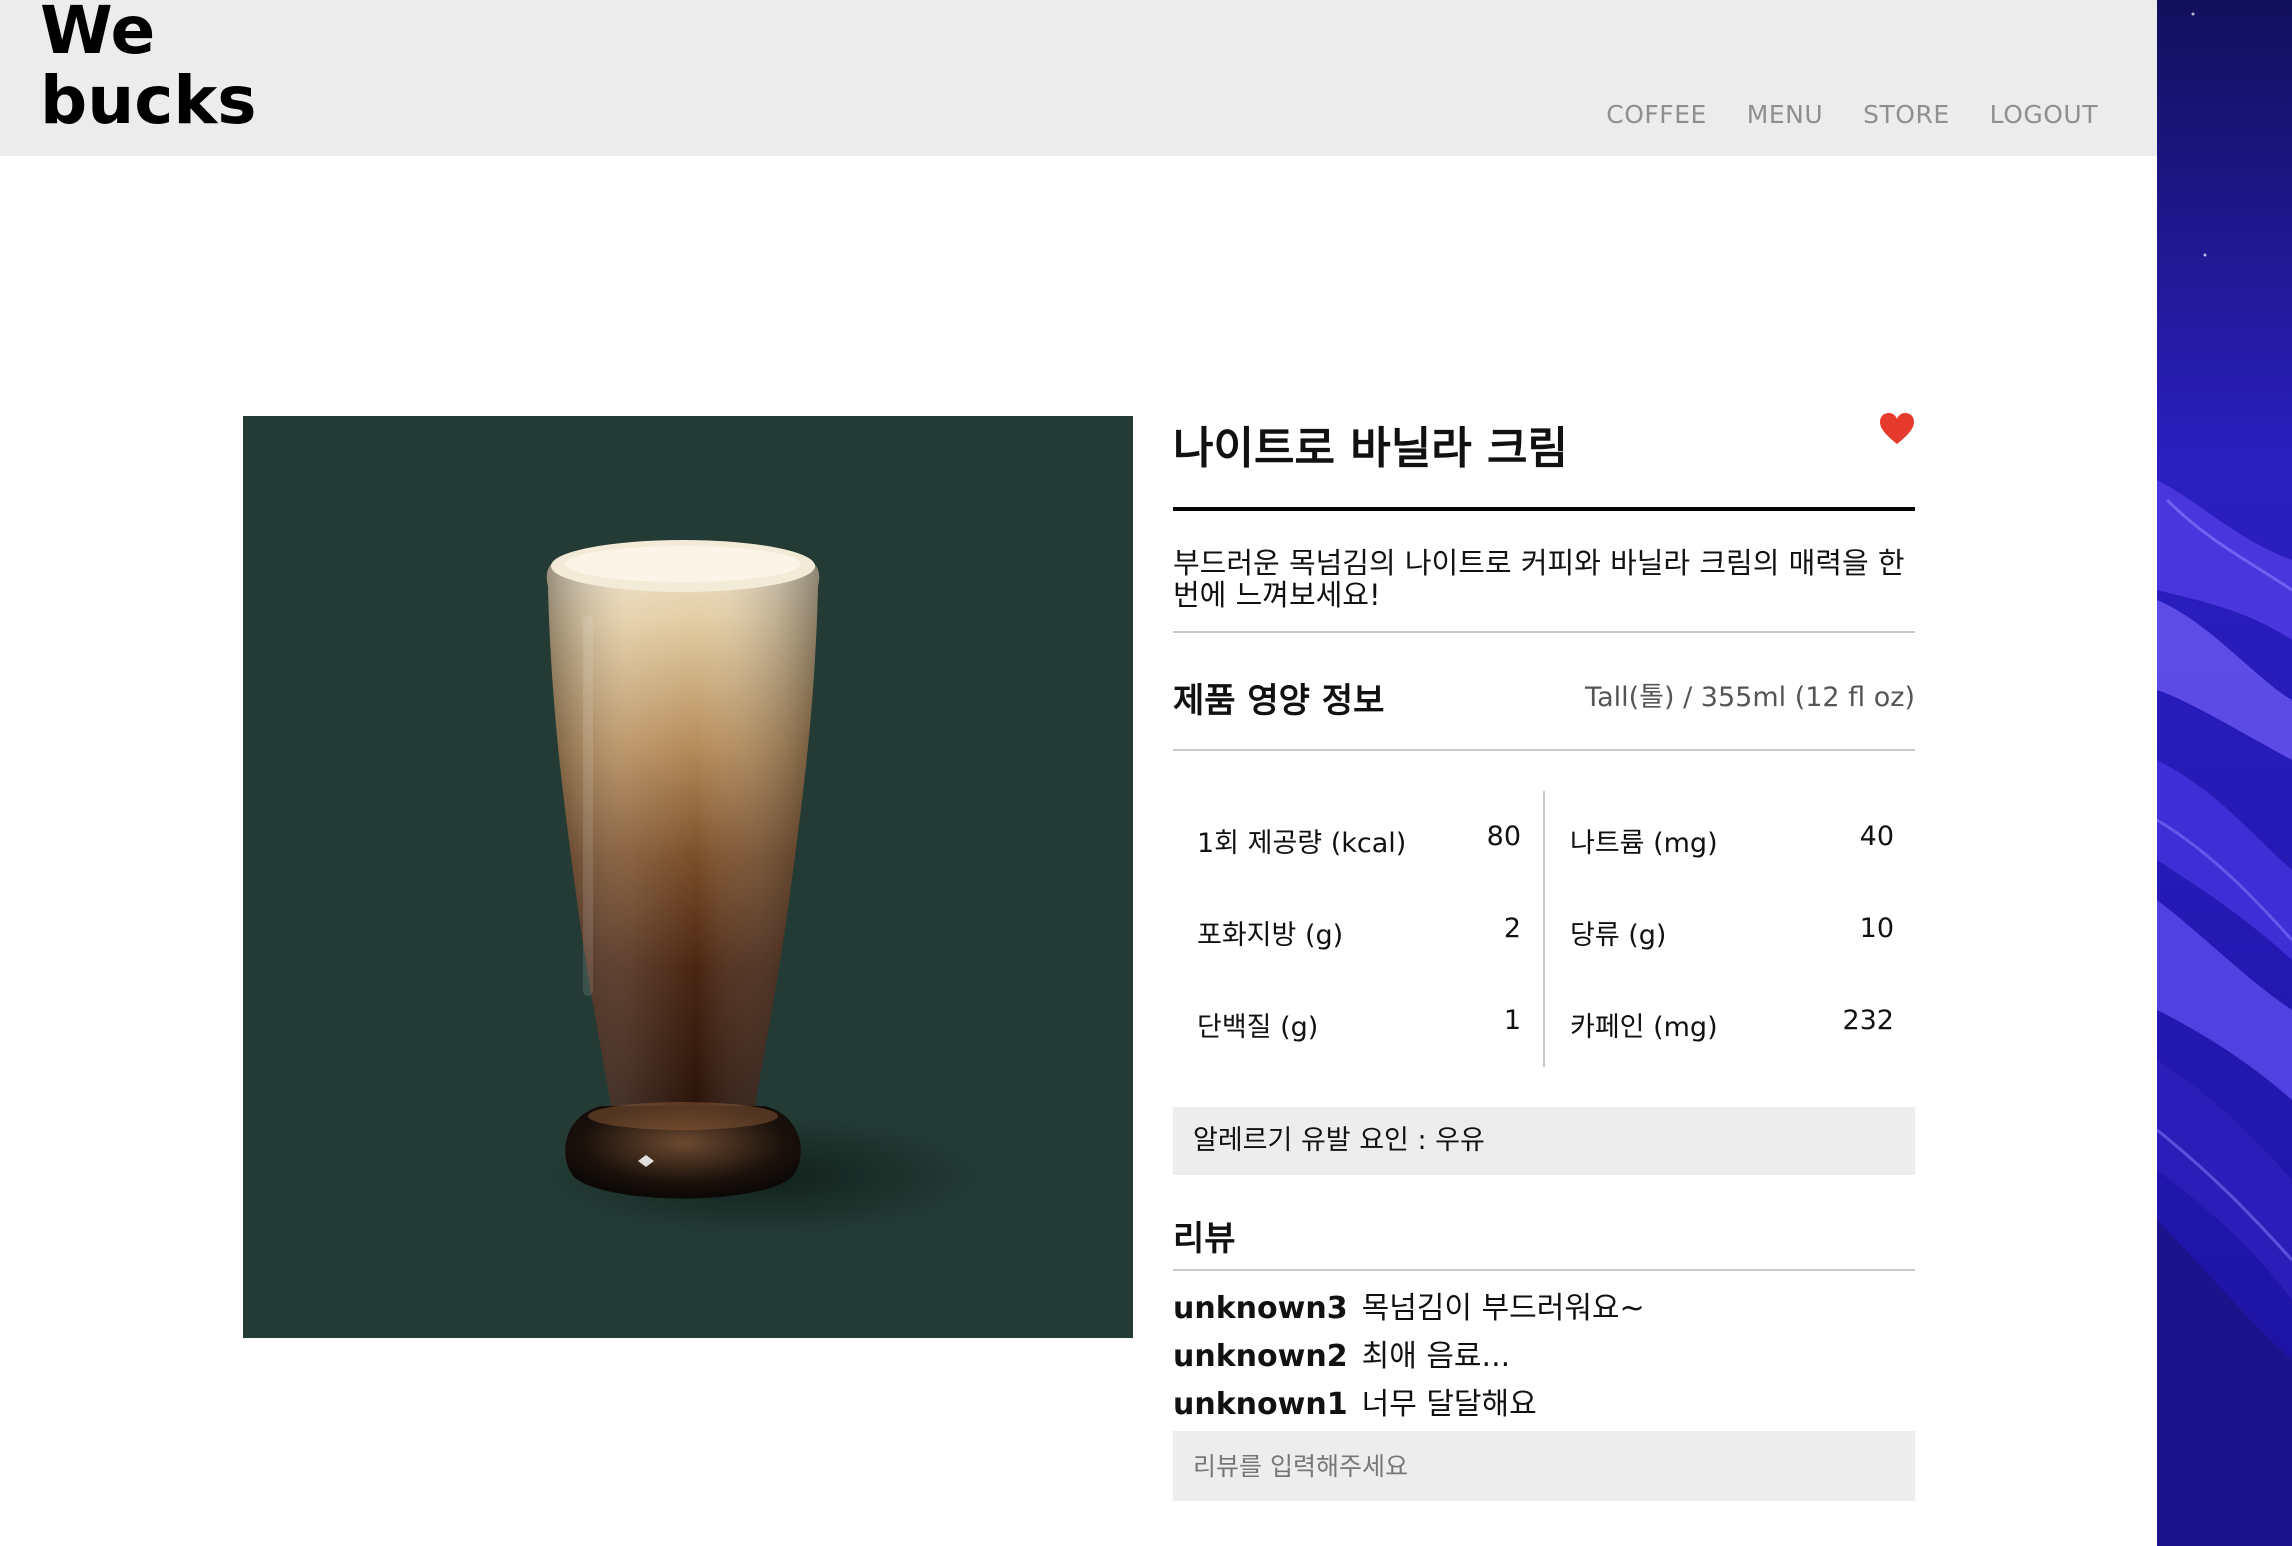 The height and width of the screenshot is (1546, 2292). I want to click on review-user: unknown3, so click(1260, 1308).